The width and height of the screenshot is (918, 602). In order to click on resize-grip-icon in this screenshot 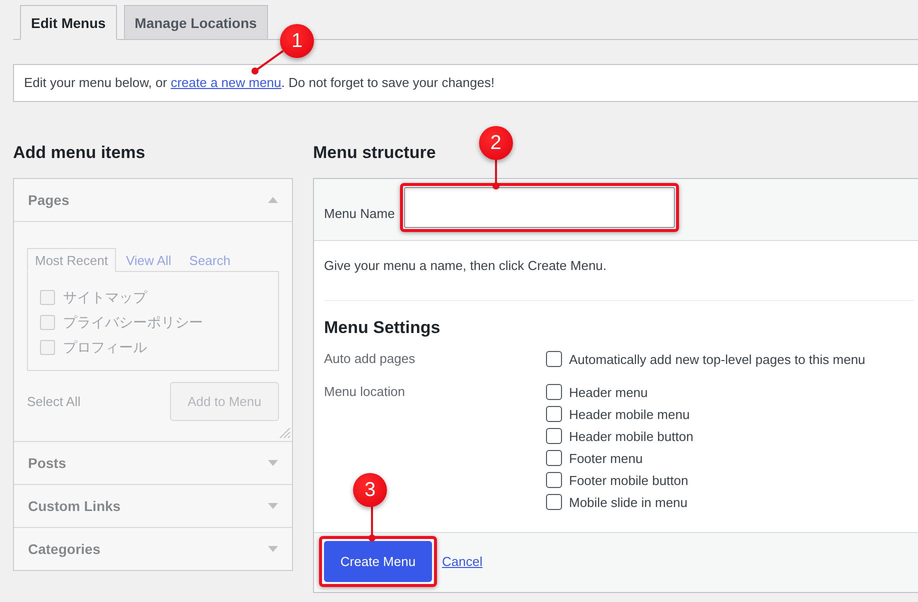, I will do `click(285, 433)`.